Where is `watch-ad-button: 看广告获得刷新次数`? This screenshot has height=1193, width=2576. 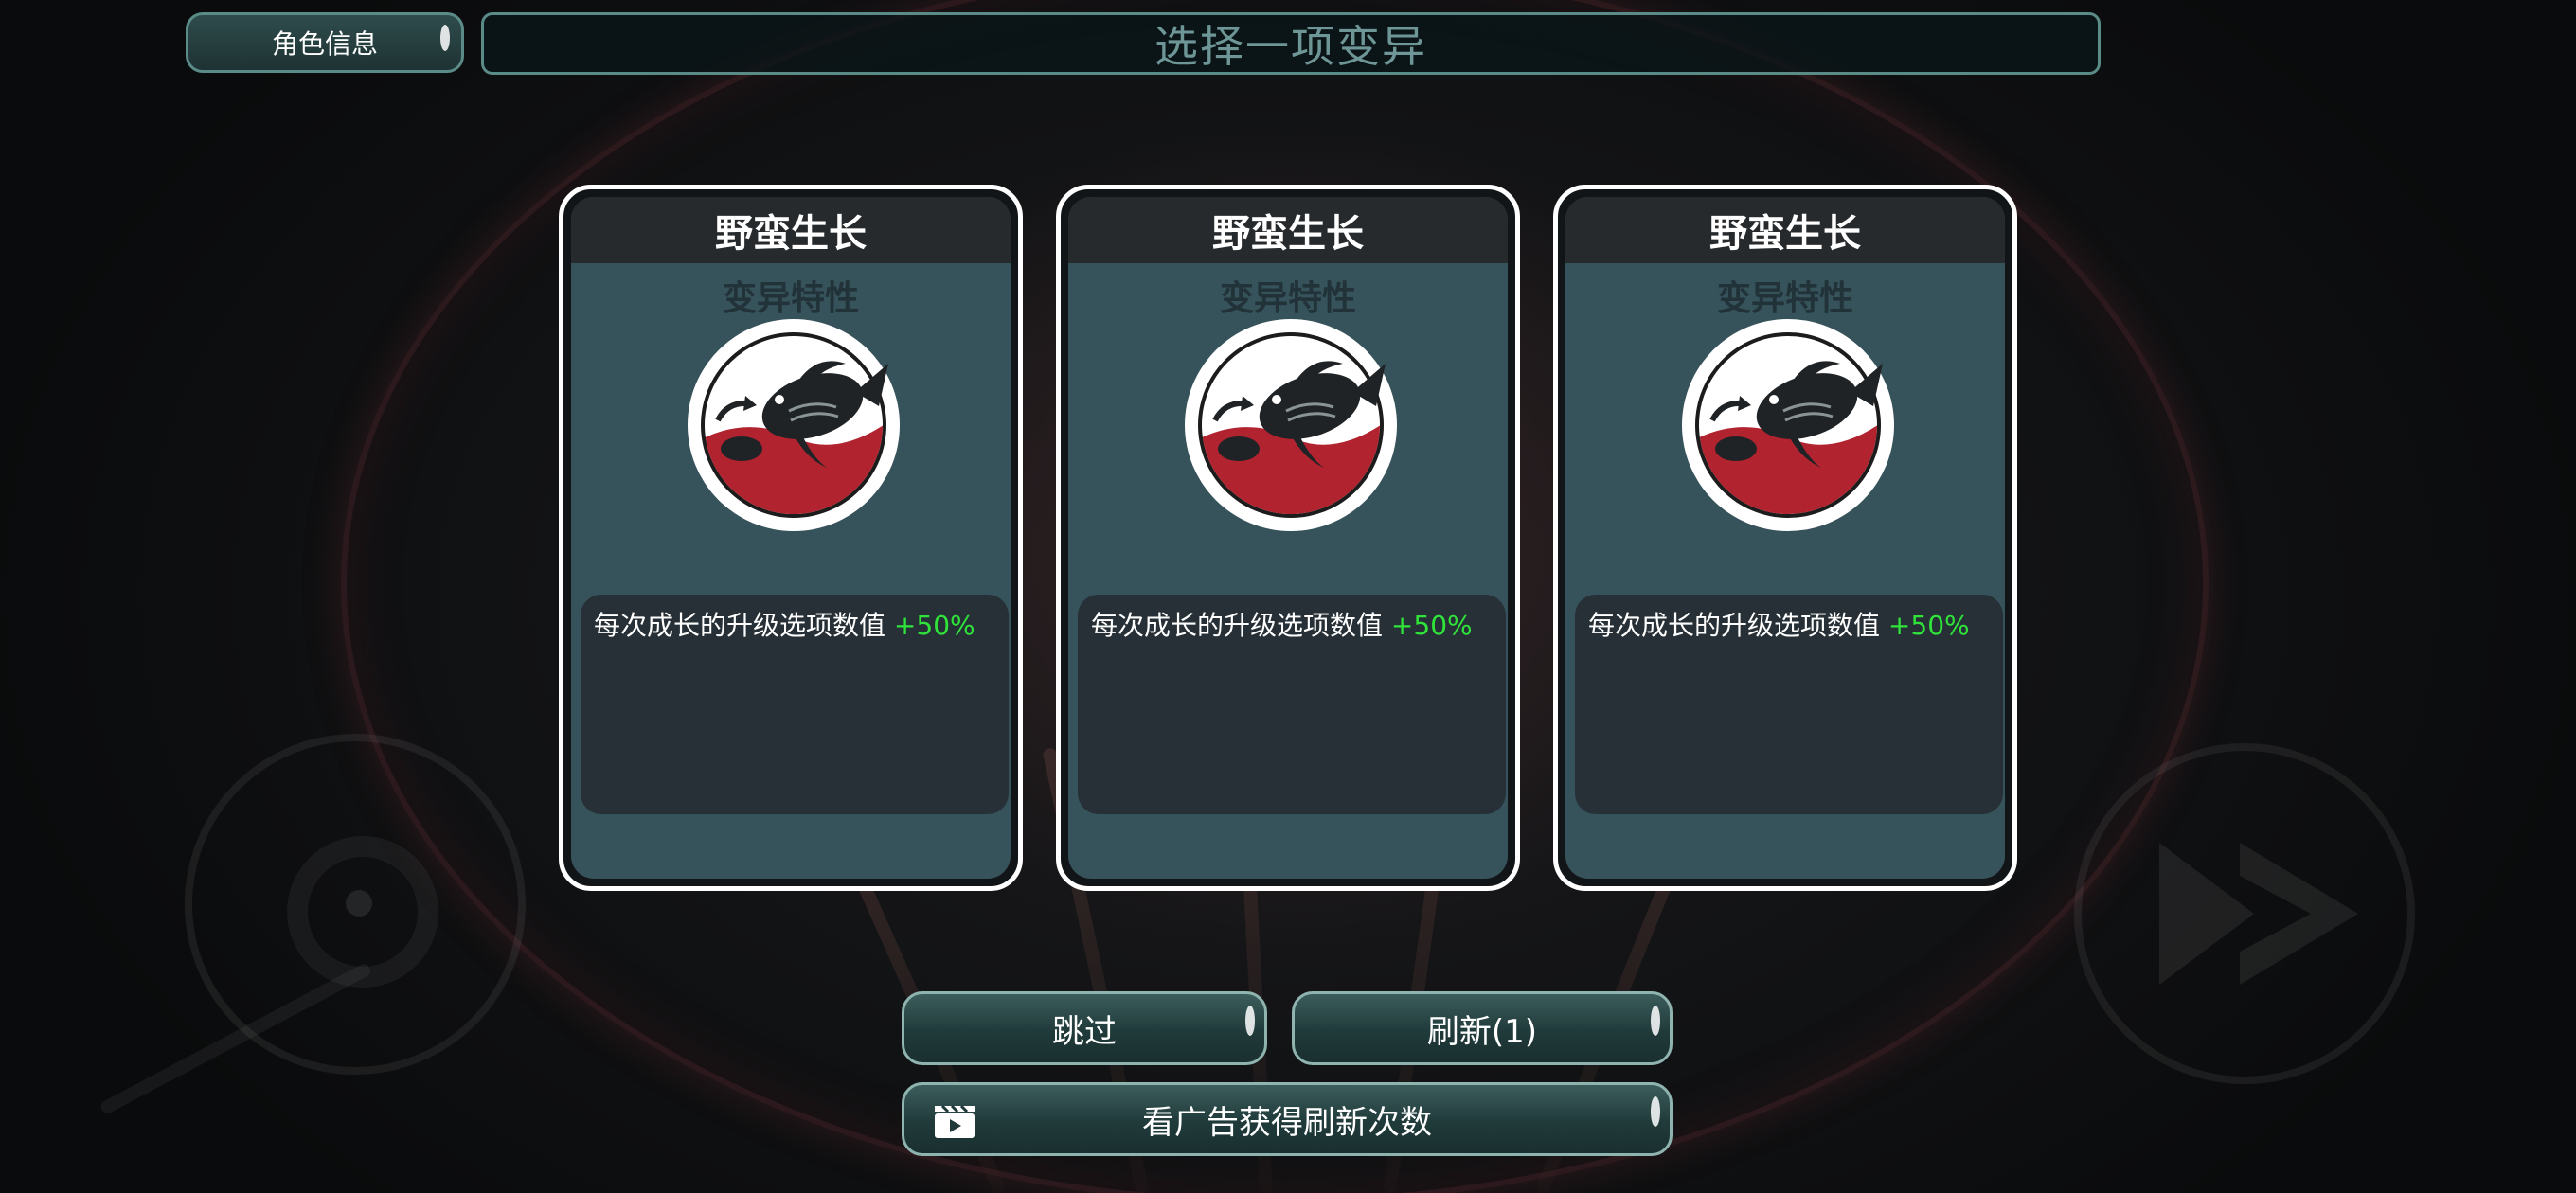 watch-ad-button: 看广告获得刷新次数 is located at coordinates (1287, 1119).